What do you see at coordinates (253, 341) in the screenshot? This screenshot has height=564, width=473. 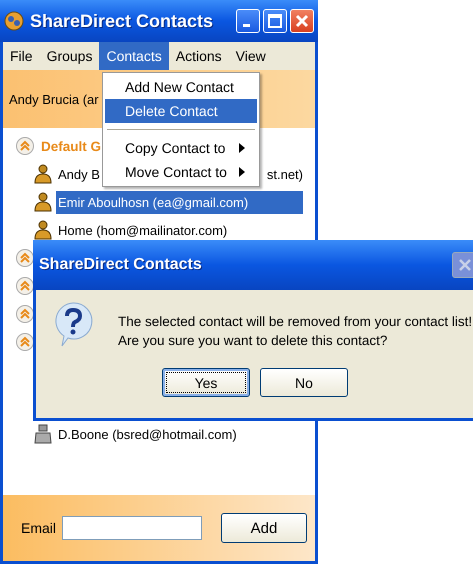 I see `dialog-message: Are you sure you want to delete this contact?` at bounding box center [253, 341].